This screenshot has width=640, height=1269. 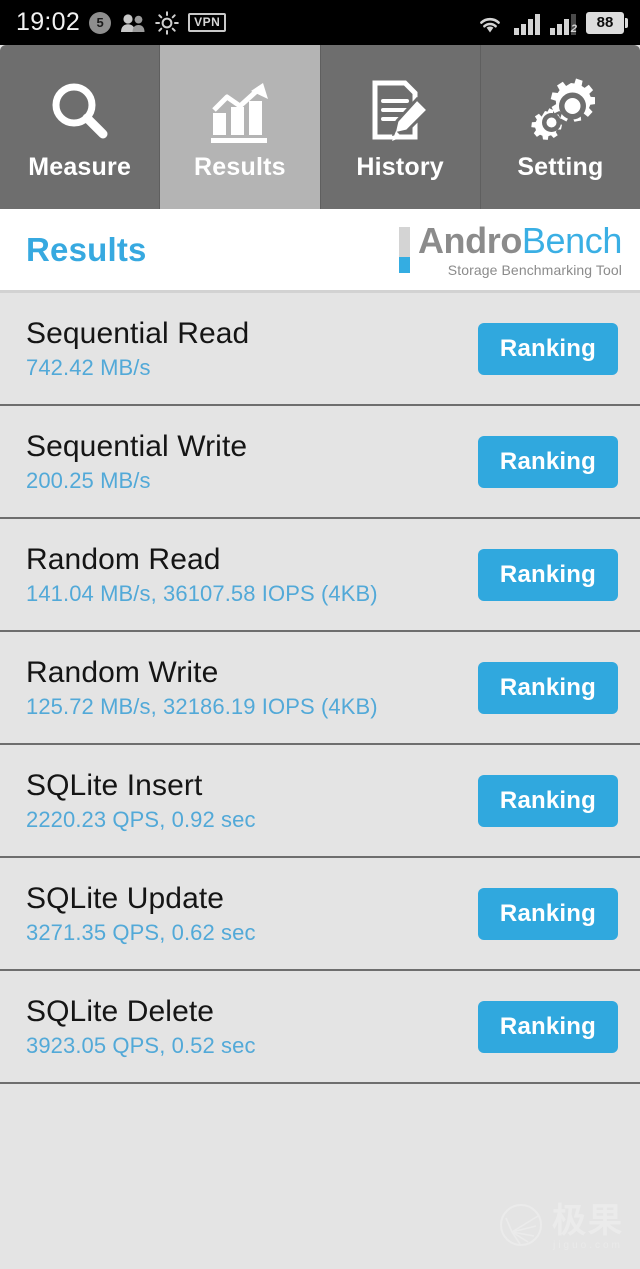 I want to click on table-row: Sequential Write 200.25 MB/s Ranking, so click(x=320, y=462).